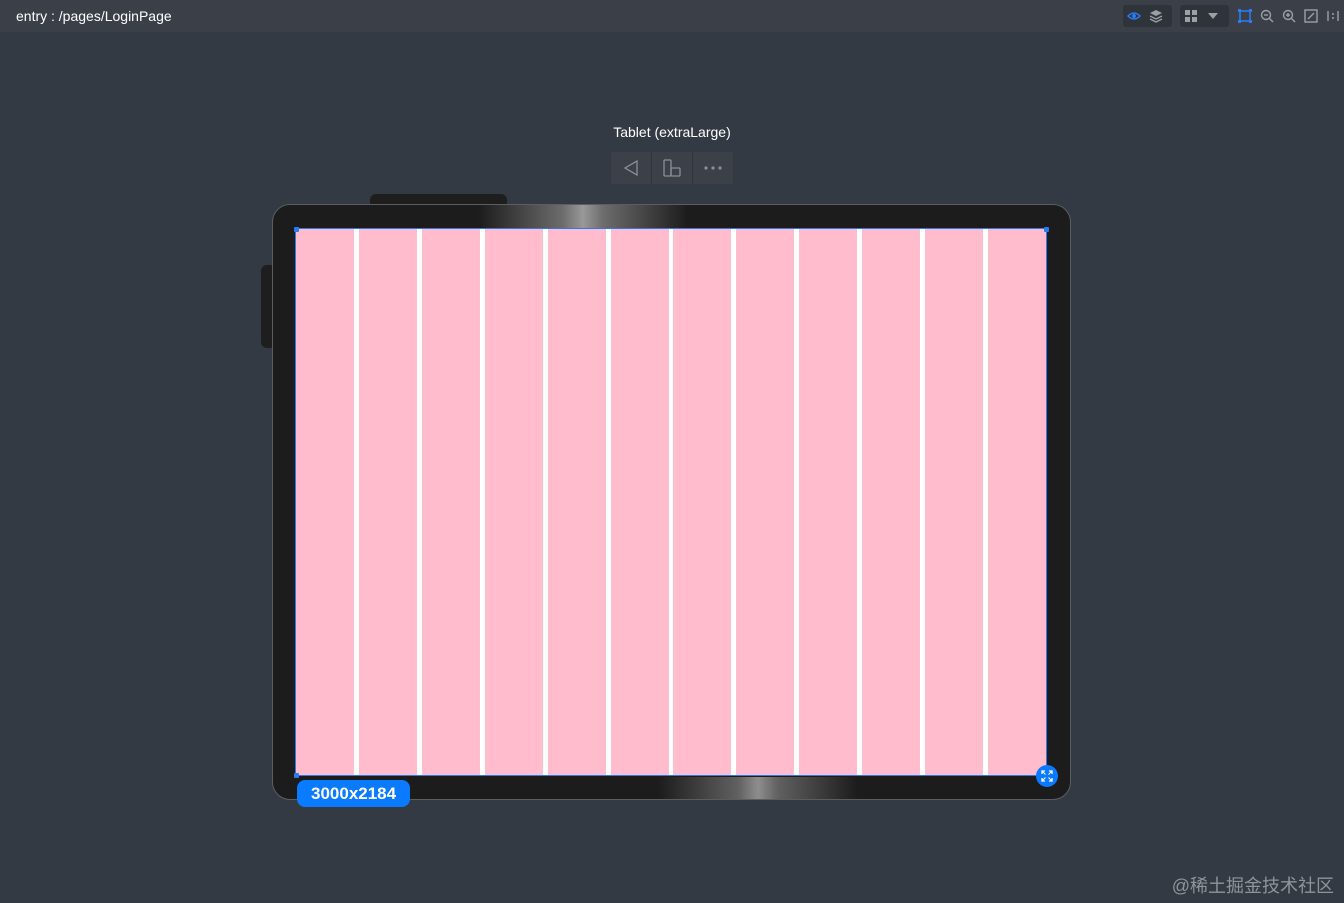 The height and width of the screenshot is (903, 1344). Describe the element at coordinates (1191, 16) in the screenshot. I see `components-icon` at that location.